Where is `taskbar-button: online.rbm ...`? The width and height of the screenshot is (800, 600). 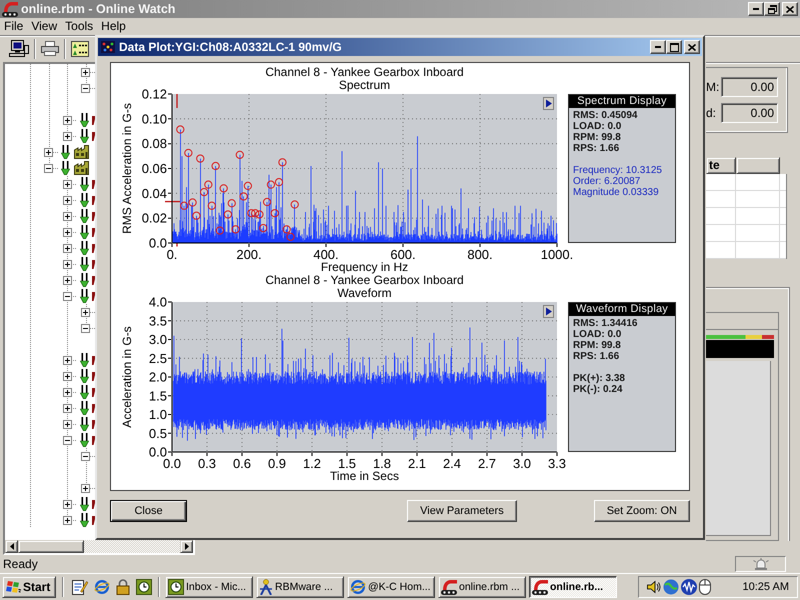 taskbar-button: online.rbm ... is located at coordinates (482, 587).